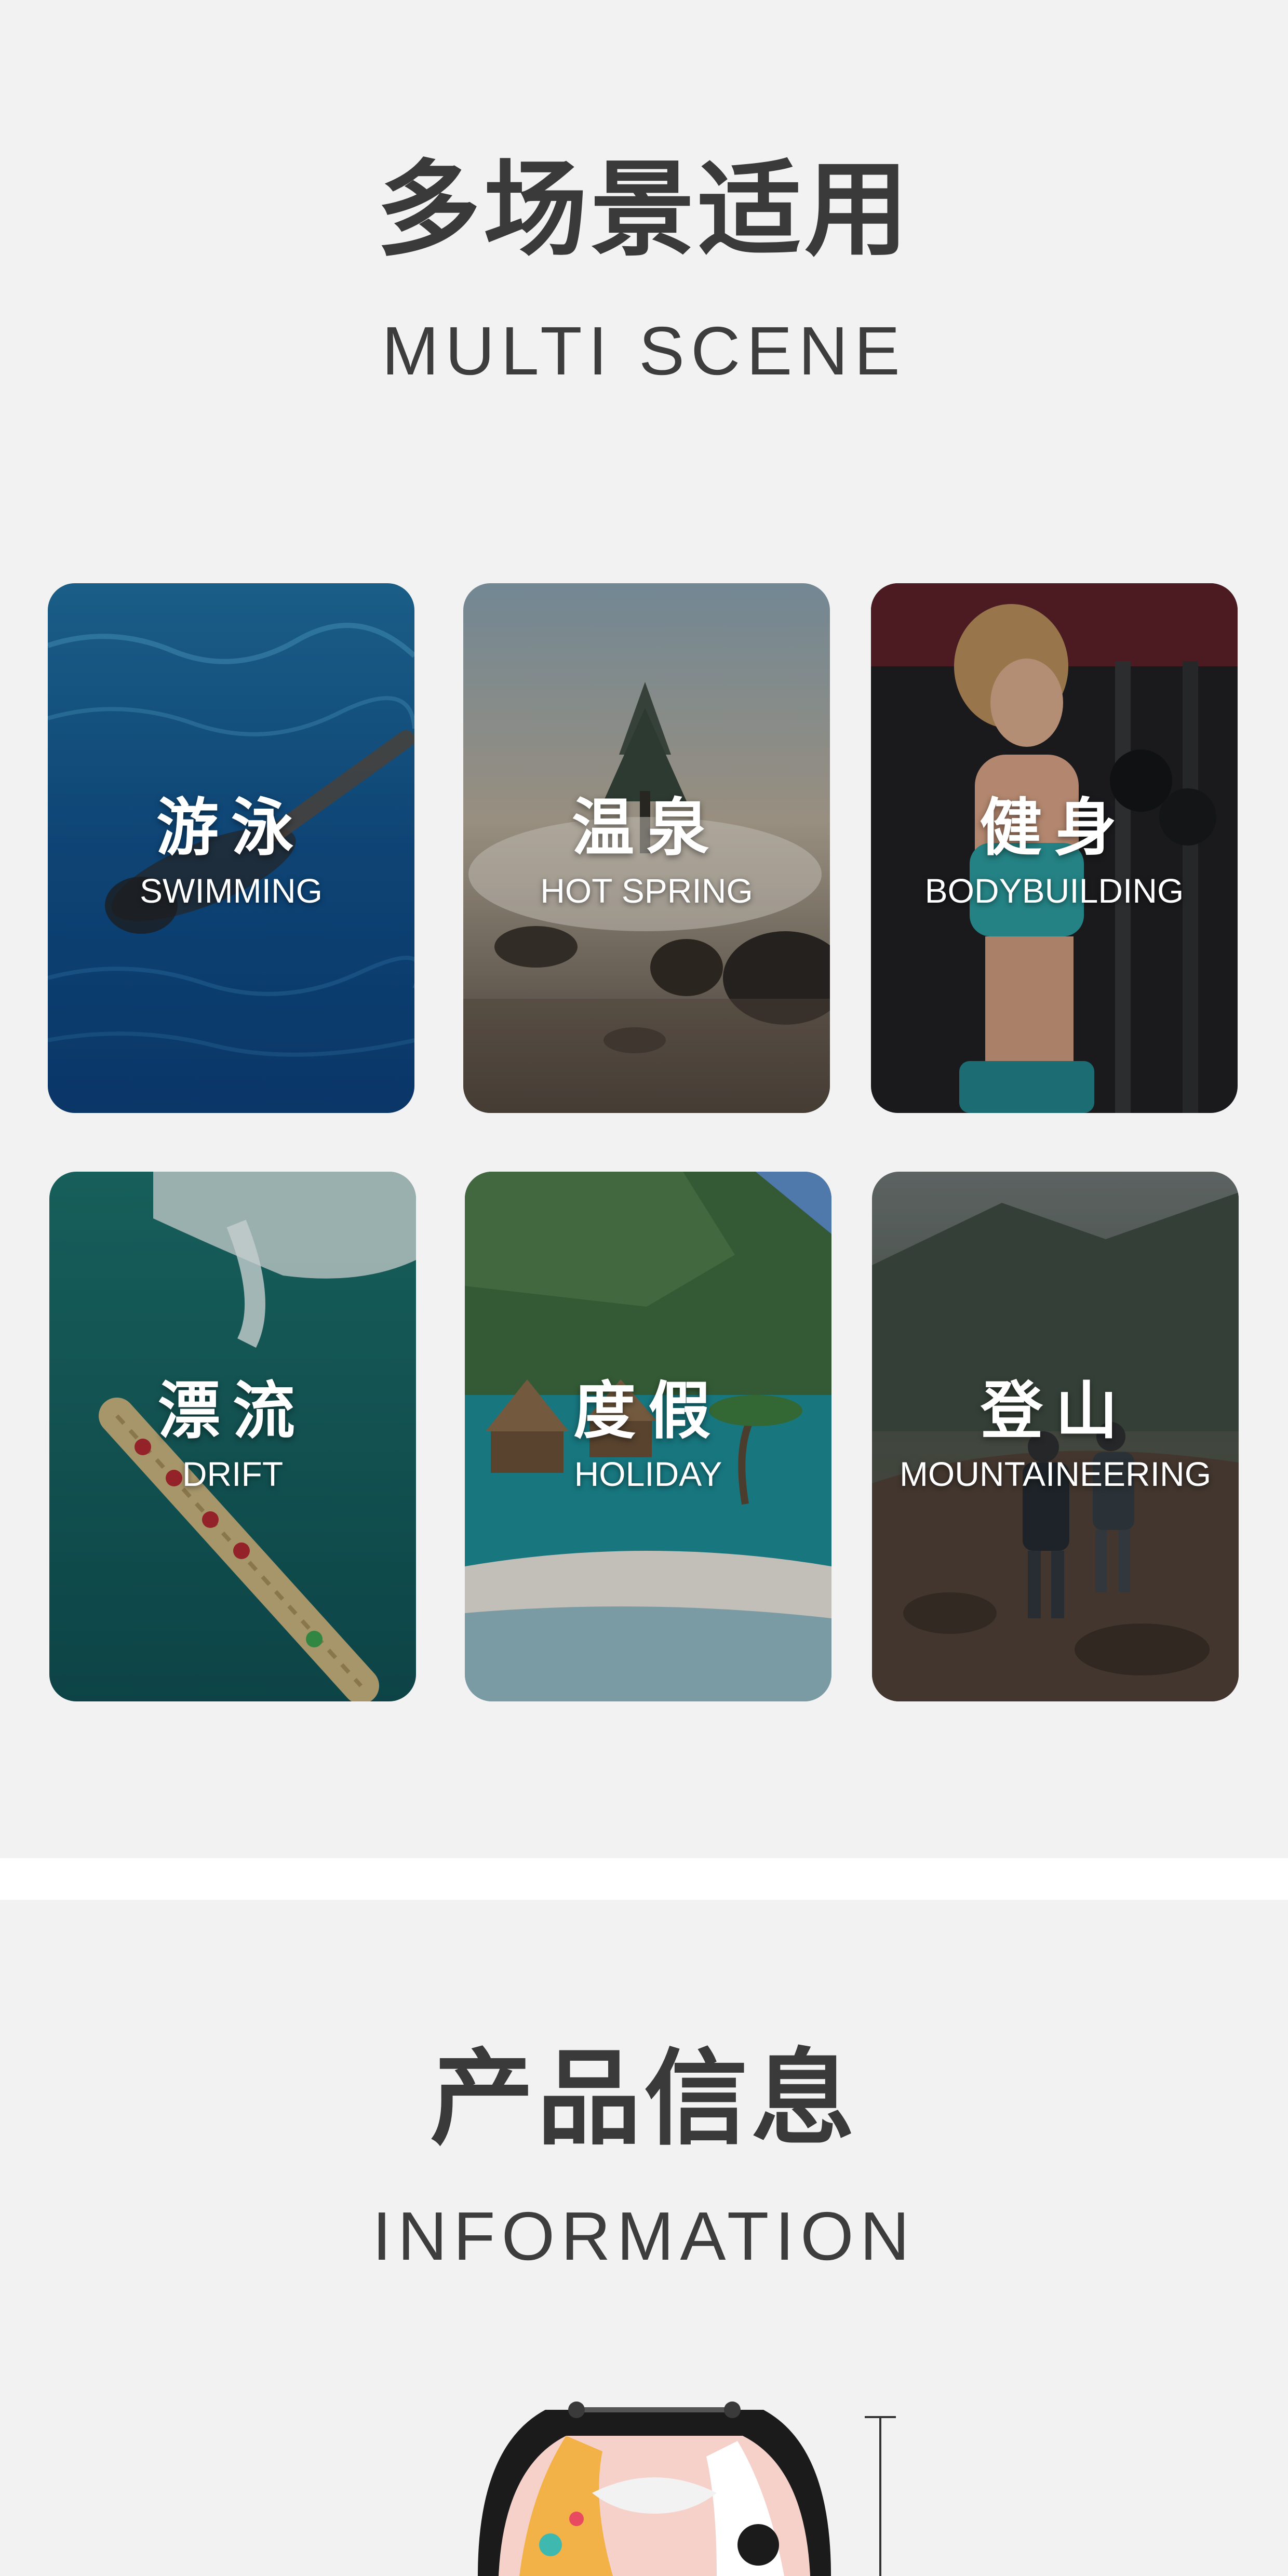  I want to click on scene-card-drift: 漂流 DRIFT, so click(233, 1437).